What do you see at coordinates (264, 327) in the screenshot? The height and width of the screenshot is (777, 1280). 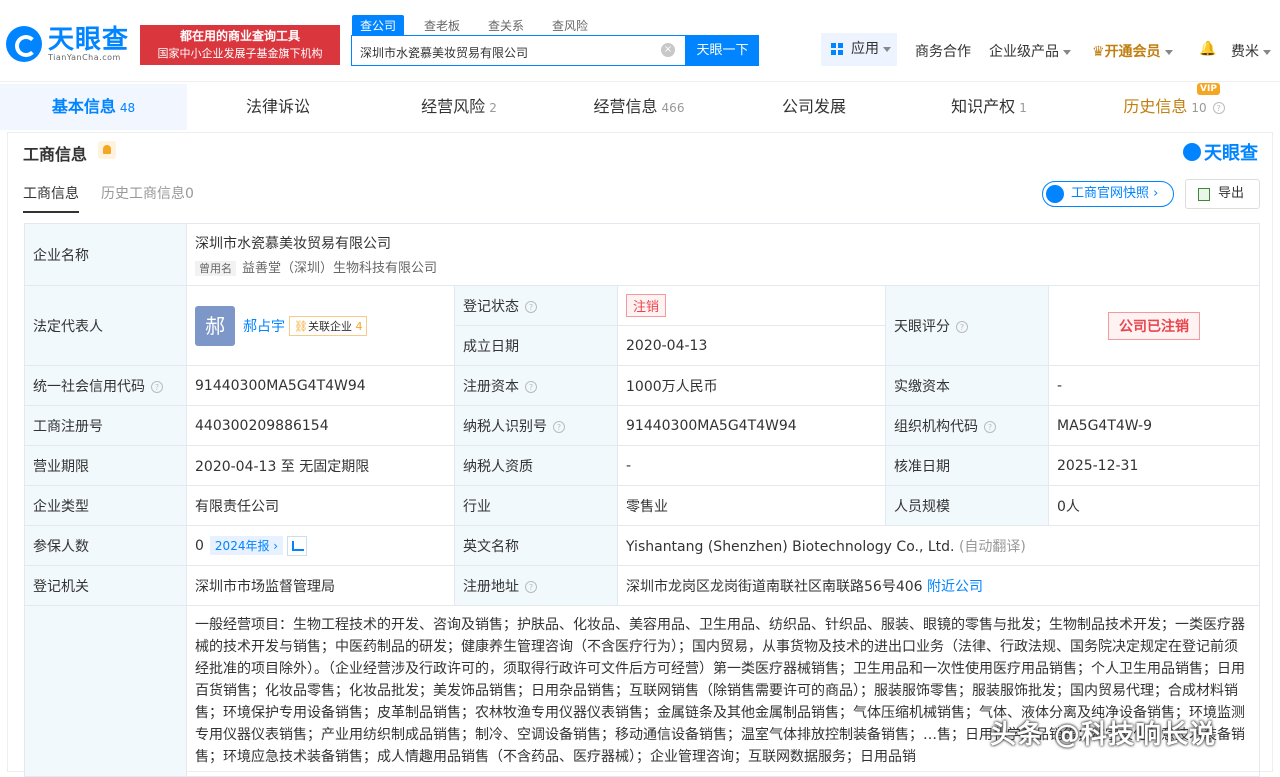 I see `legal-rep-link: 郝占宇` at bounding box center [264, 327].